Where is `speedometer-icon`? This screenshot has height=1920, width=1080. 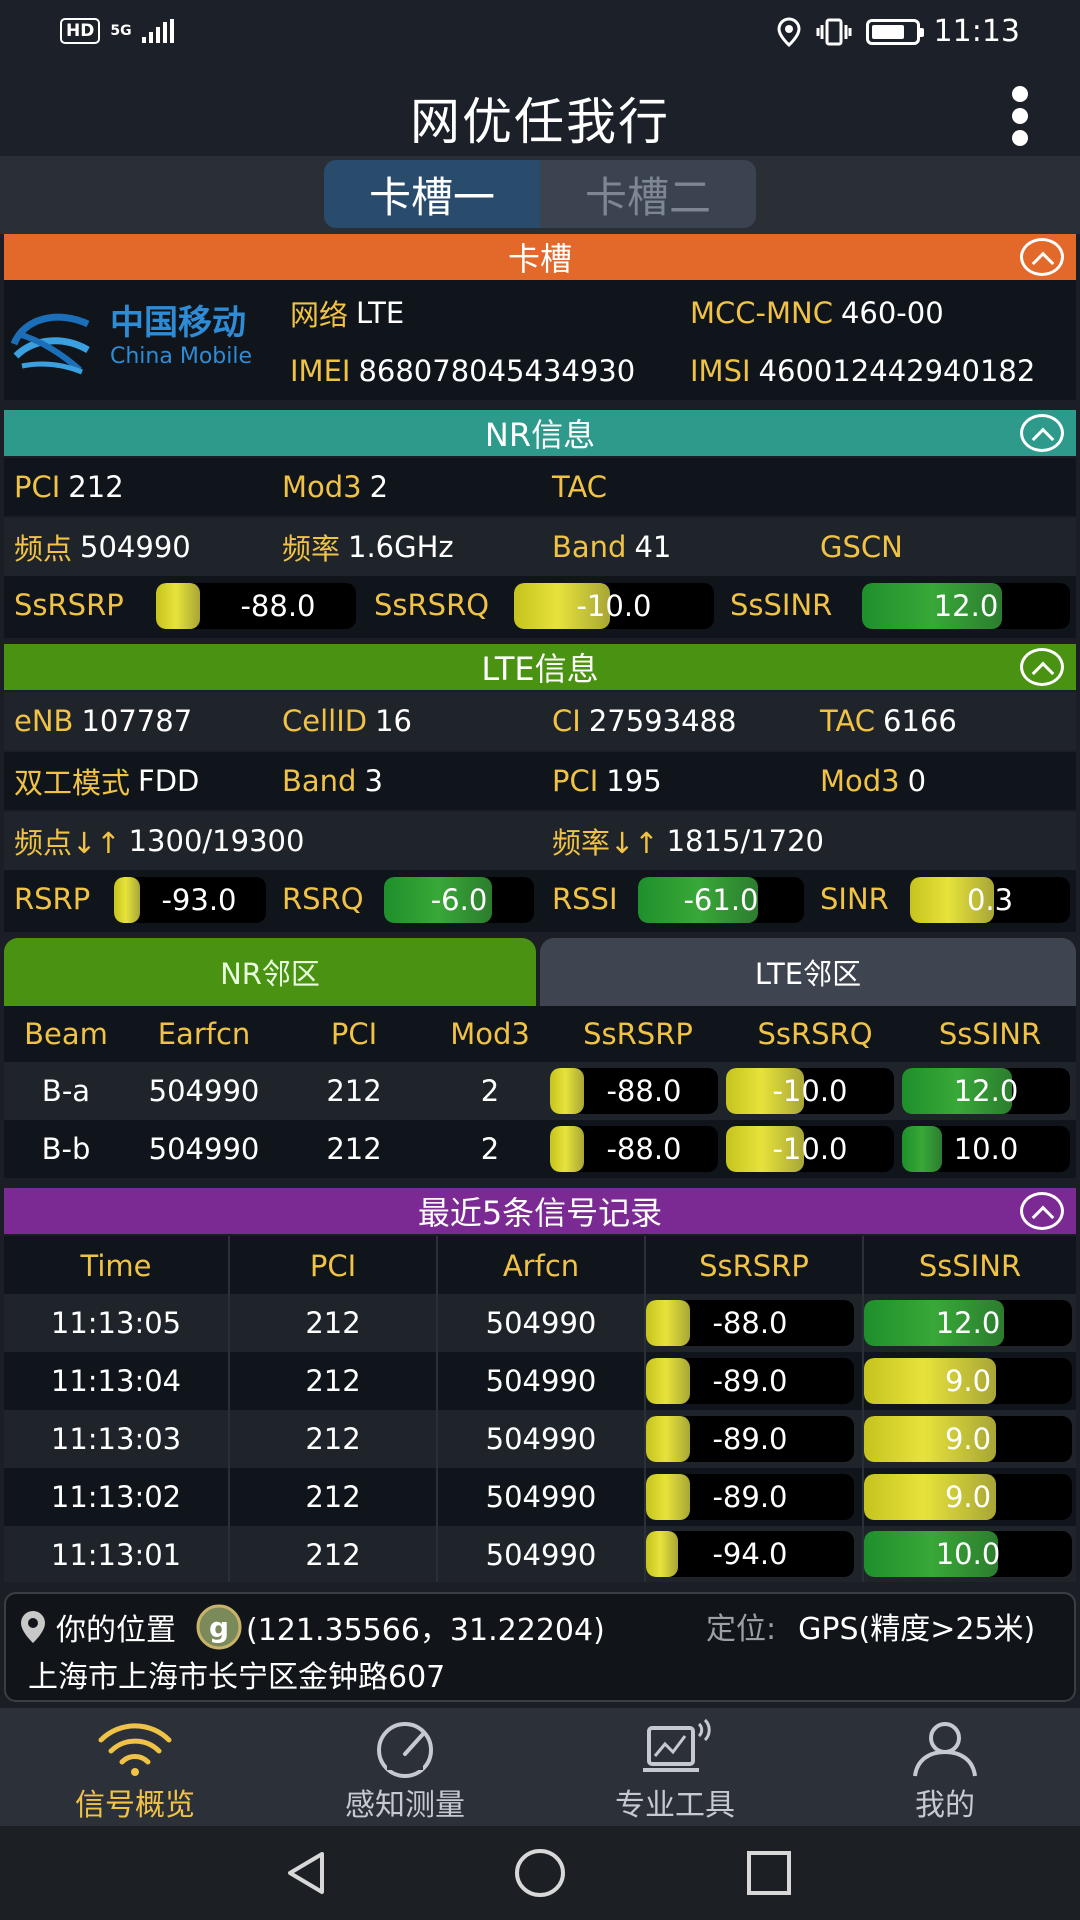 speedometer-icon is located at coordinates (405, 1750).